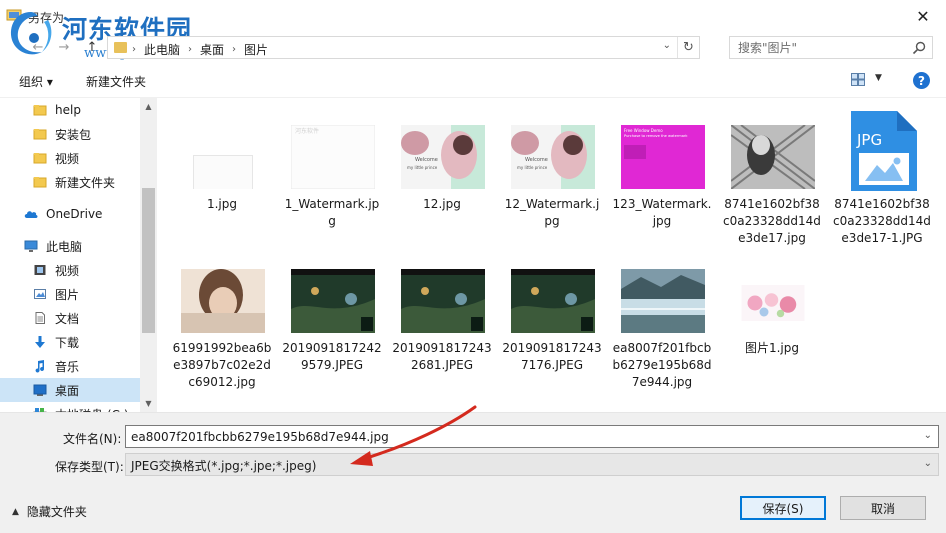 This screenshot has height=533, width=946. What do you see at coordinates (70, 294) in the screenshot?
I see `sidebar-item: 图片` at bounding box center [70, 294].